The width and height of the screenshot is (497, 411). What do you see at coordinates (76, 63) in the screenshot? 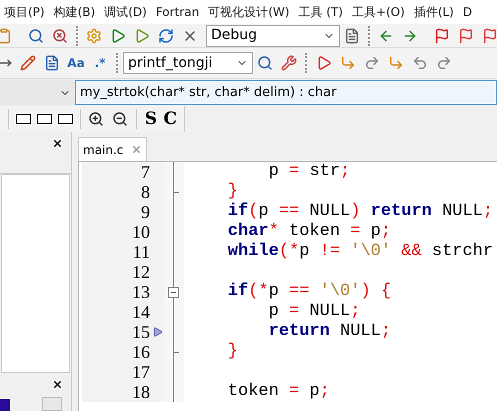
I see `match-case-toggle: Aa` at bounding box center [76, 63].